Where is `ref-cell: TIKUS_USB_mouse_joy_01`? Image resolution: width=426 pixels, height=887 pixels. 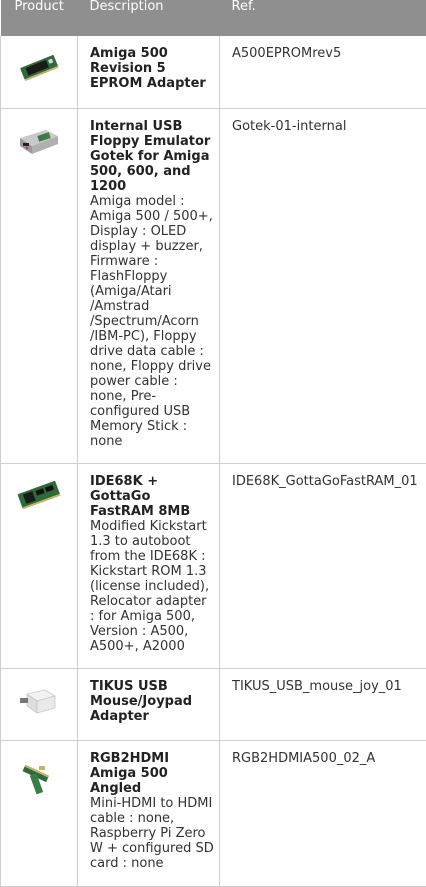
ref-cell: TIKUS_USB_mouse_joy_01 is located at coordinates (322, 704).